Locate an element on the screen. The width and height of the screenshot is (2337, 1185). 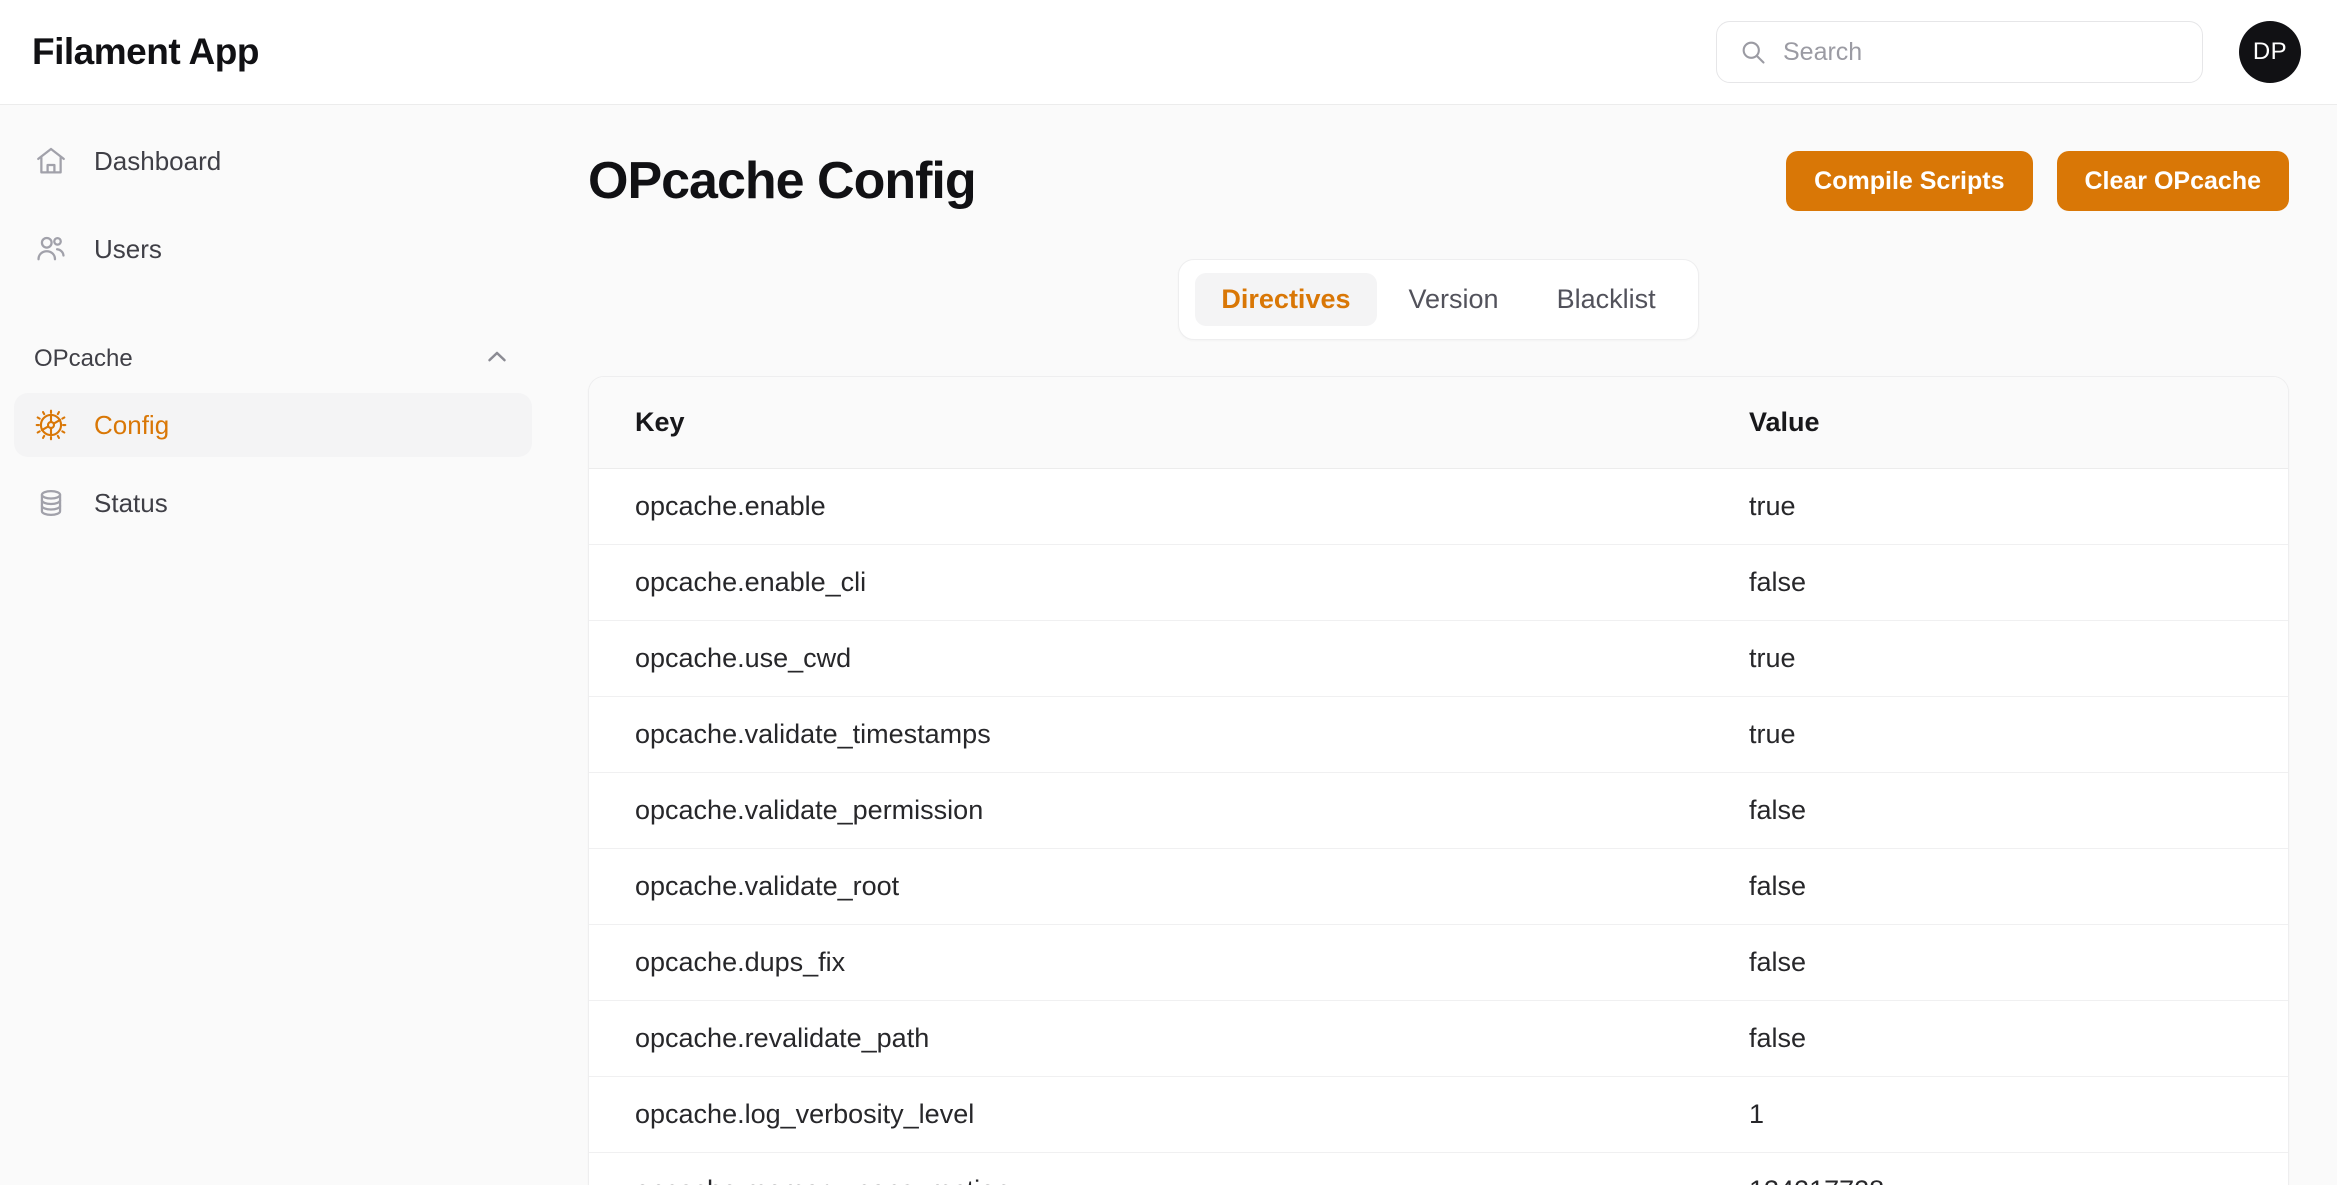
table-head: Key Value is located at coordinates (1438, 423).